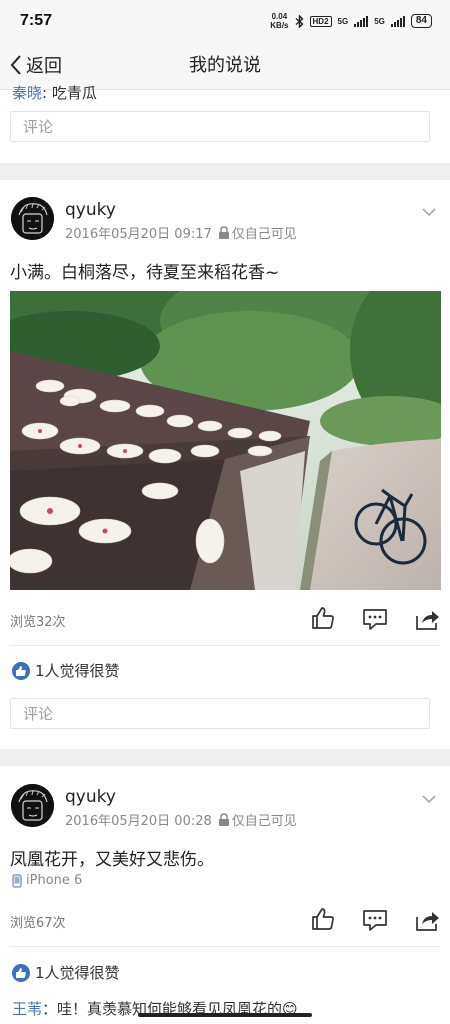 Image resolution: width=450 pixels, height=1024 pixels. I want to click on hd-icon: HD2, so click(320, 21).